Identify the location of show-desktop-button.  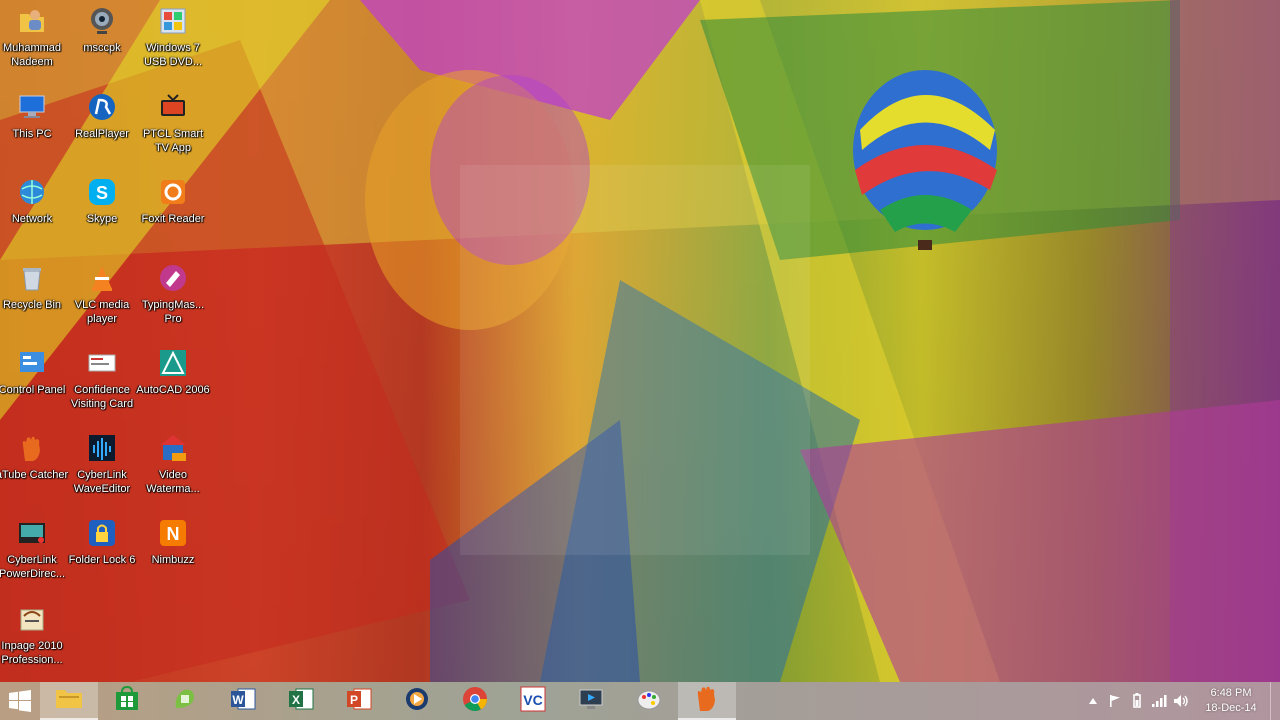
(1275, 701).